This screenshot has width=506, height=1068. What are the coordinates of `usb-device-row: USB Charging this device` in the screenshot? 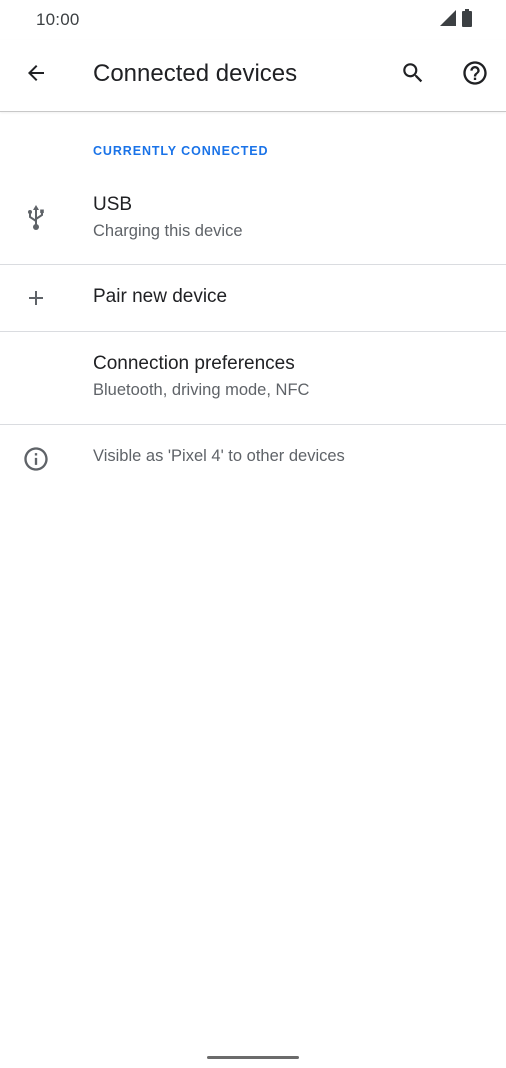 It's located at (253, 221).